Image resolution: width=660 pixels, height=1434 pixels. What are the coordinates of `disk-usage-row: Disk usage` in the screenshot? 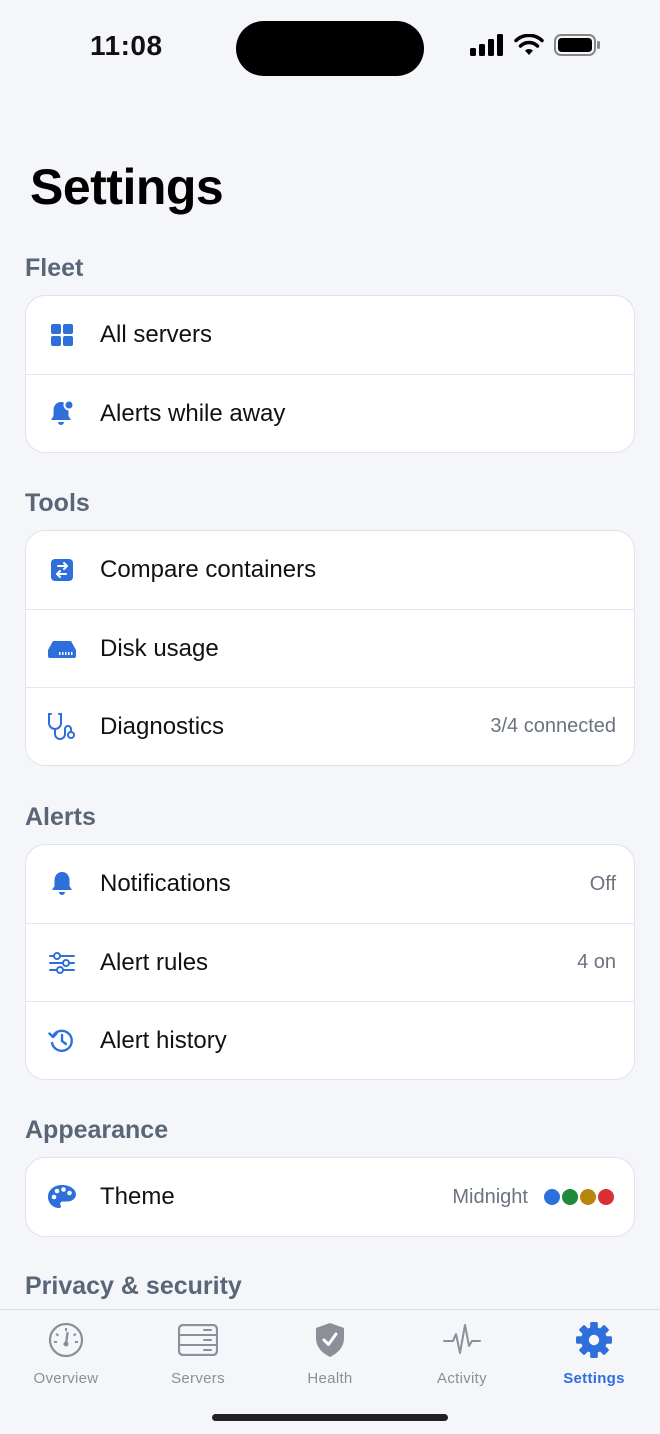 It's located at (330, 648).